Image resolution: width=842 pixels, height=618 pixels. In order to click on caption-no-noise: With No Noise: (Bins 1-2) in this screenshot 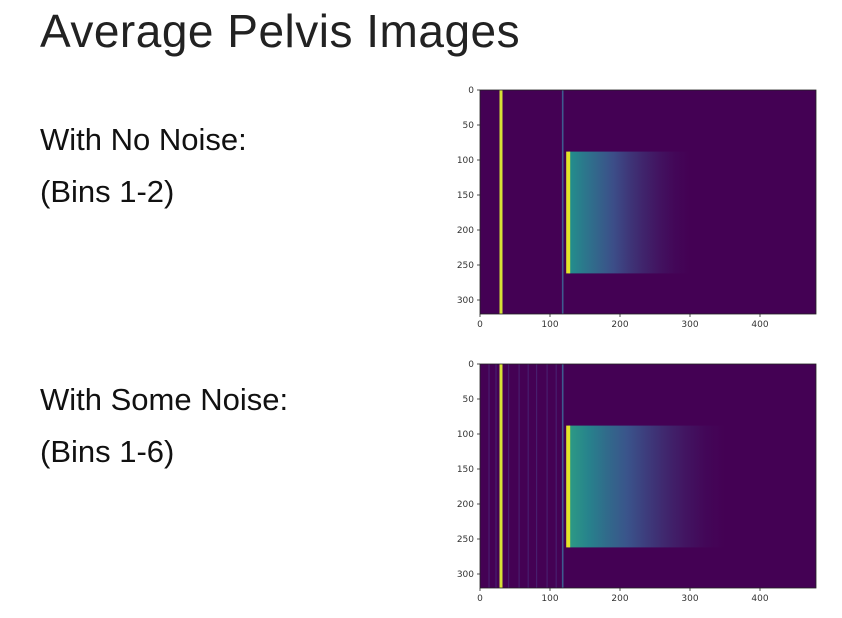, I will do `click(143, 166)`.